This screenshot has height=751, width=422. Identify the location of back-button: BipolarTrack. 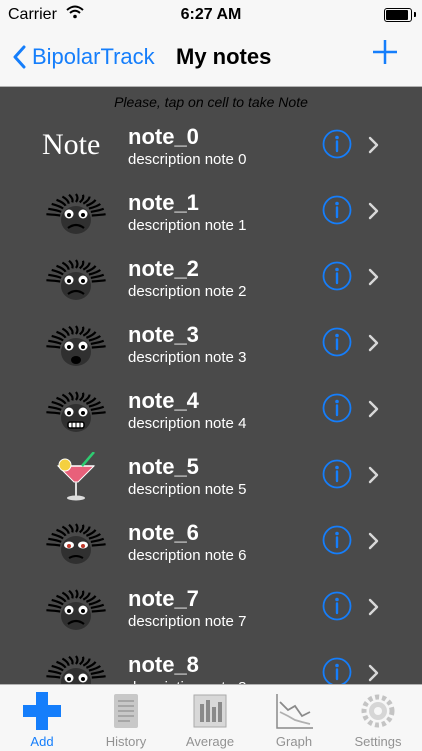
(83, 57).